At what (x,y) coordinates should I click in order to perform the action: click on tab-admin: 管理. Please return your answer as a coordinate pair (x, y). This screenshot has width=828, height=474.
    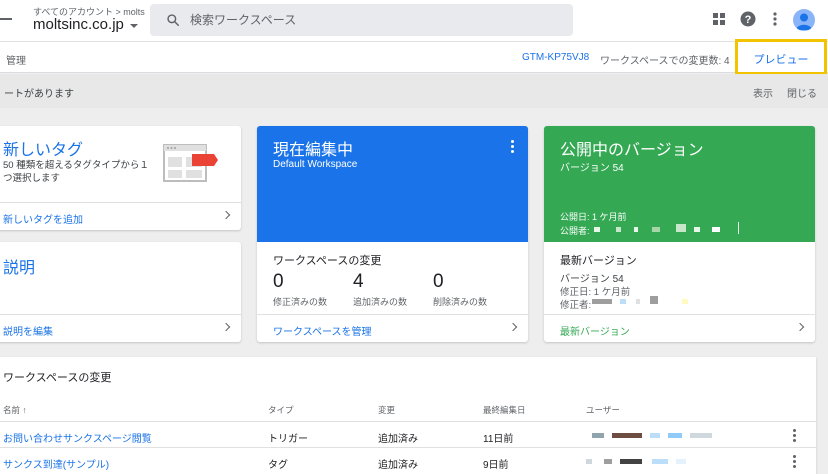
    Looking at the image, I should click on (16, 59).